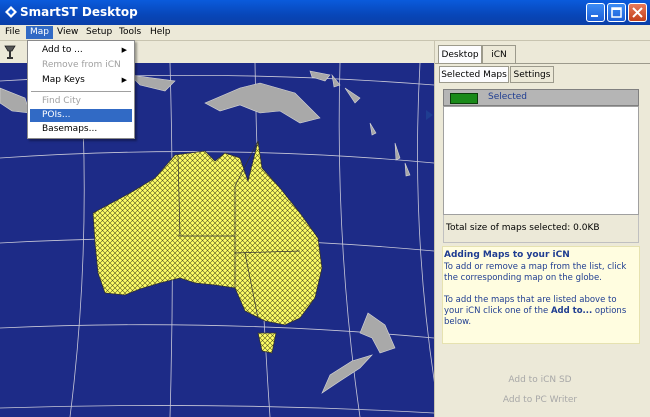 The height and width of the screenshot is (417, 650). I want to click on selected-color-swatch, so click(464, 98).